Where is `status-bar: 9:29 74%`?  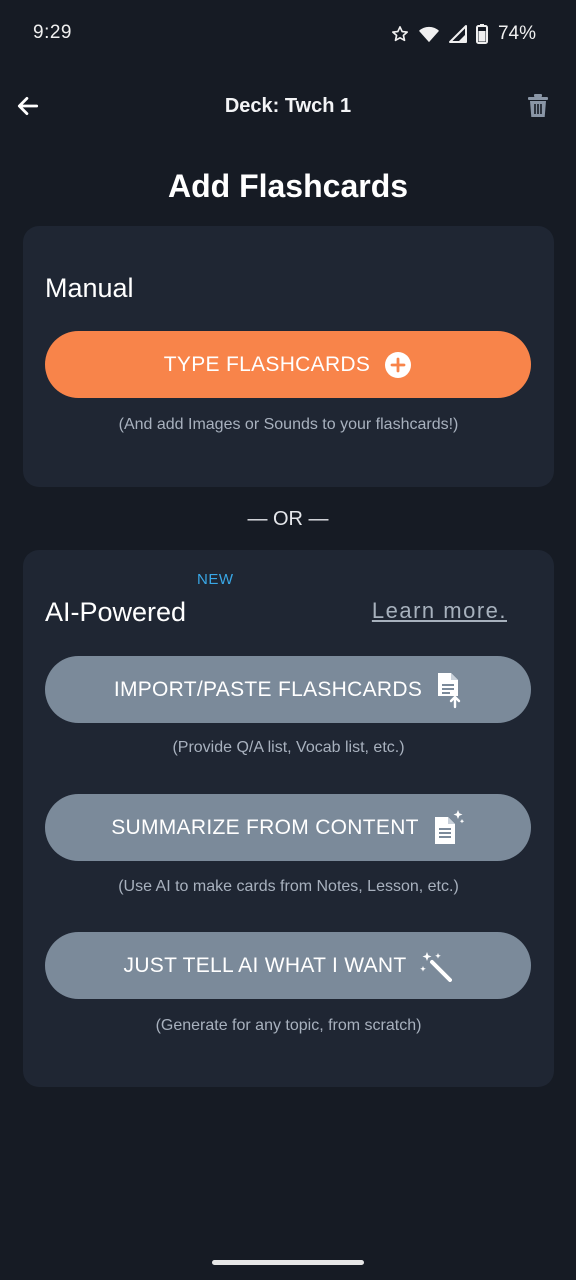
status-bar: 9:29 74% is located at coordinates (288, 34).